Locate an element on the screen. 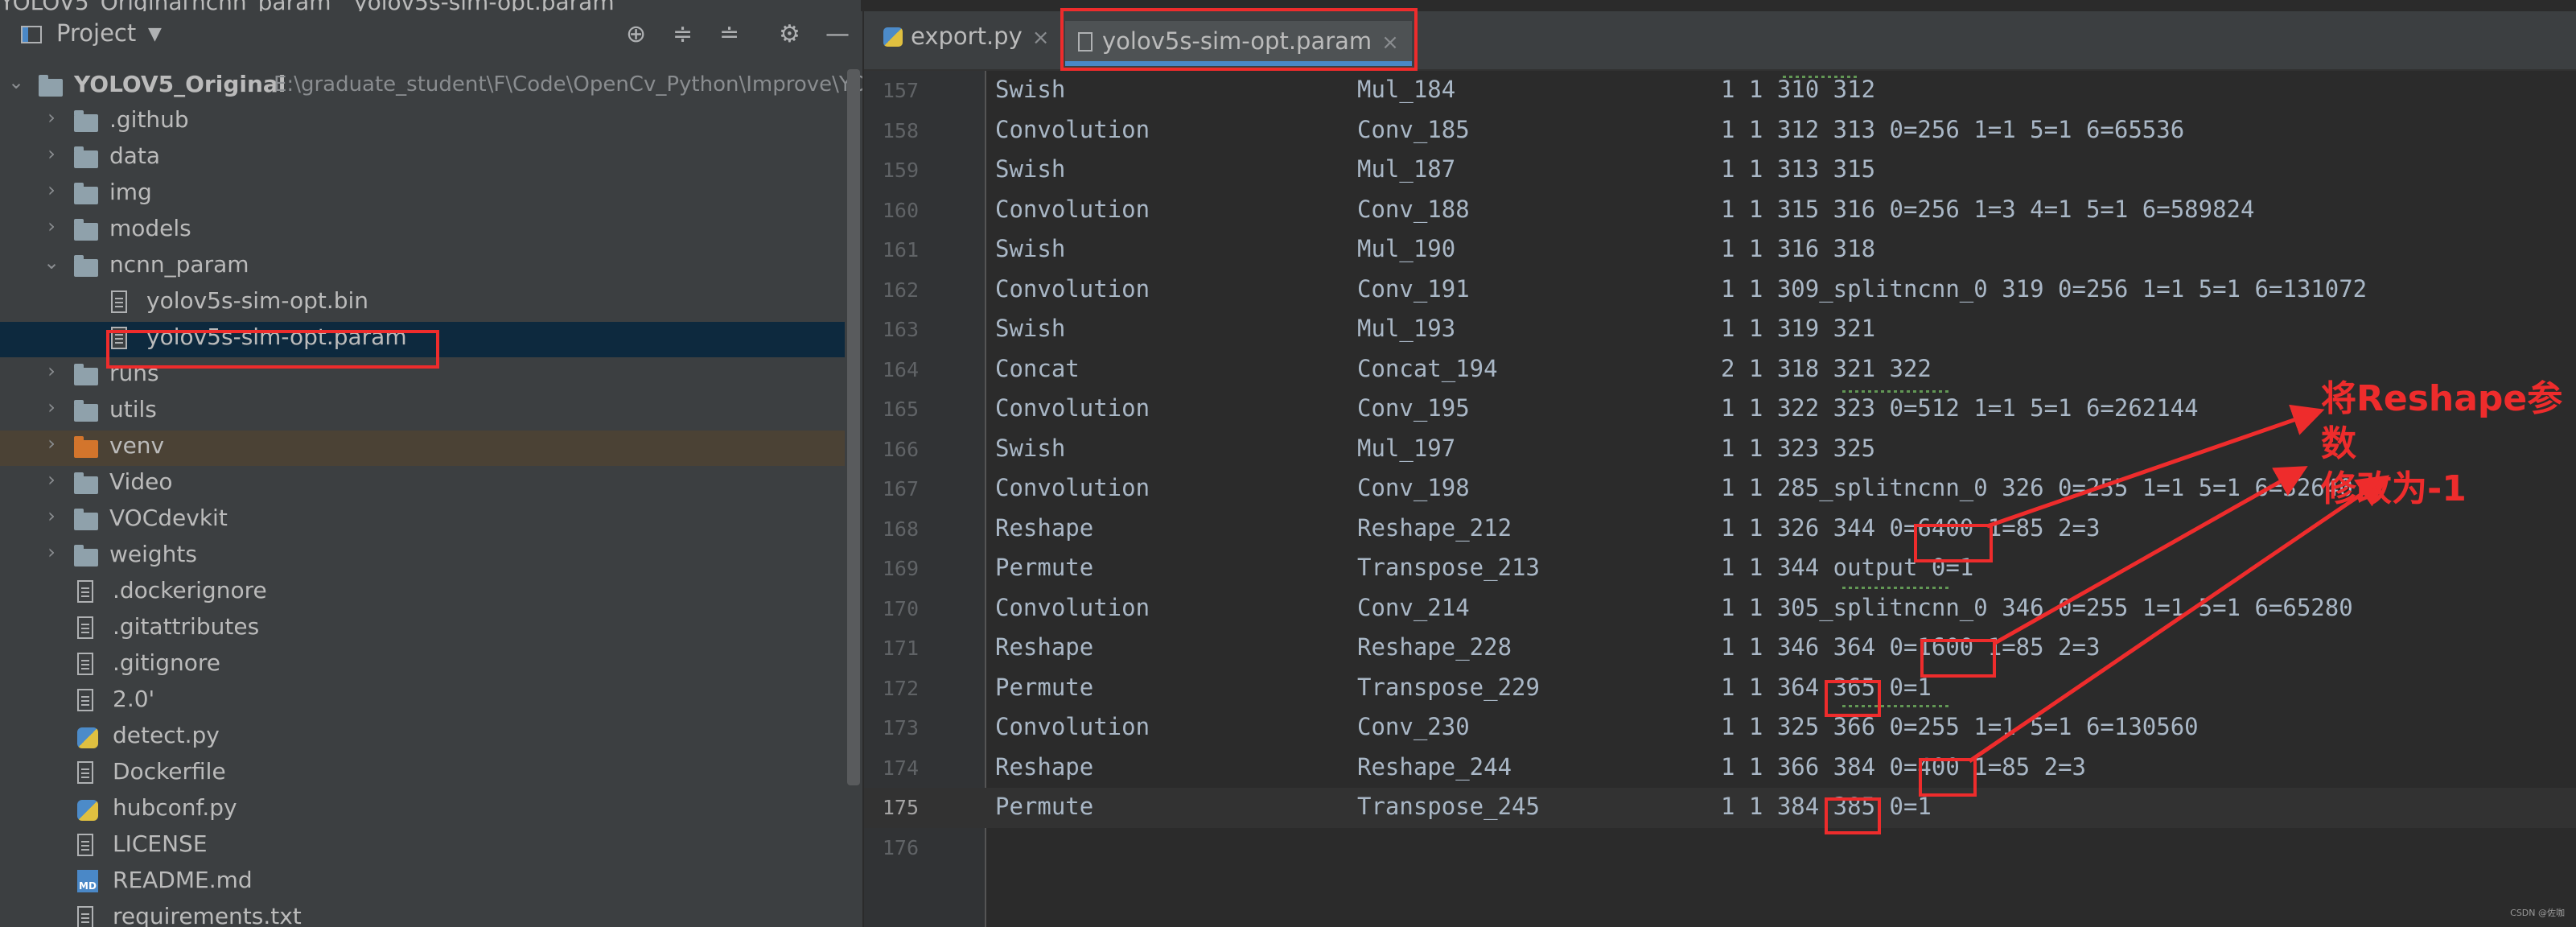 This screenshot has height=927, width=2576. tree-folder-item: › models is located at coordinates (422, 231).